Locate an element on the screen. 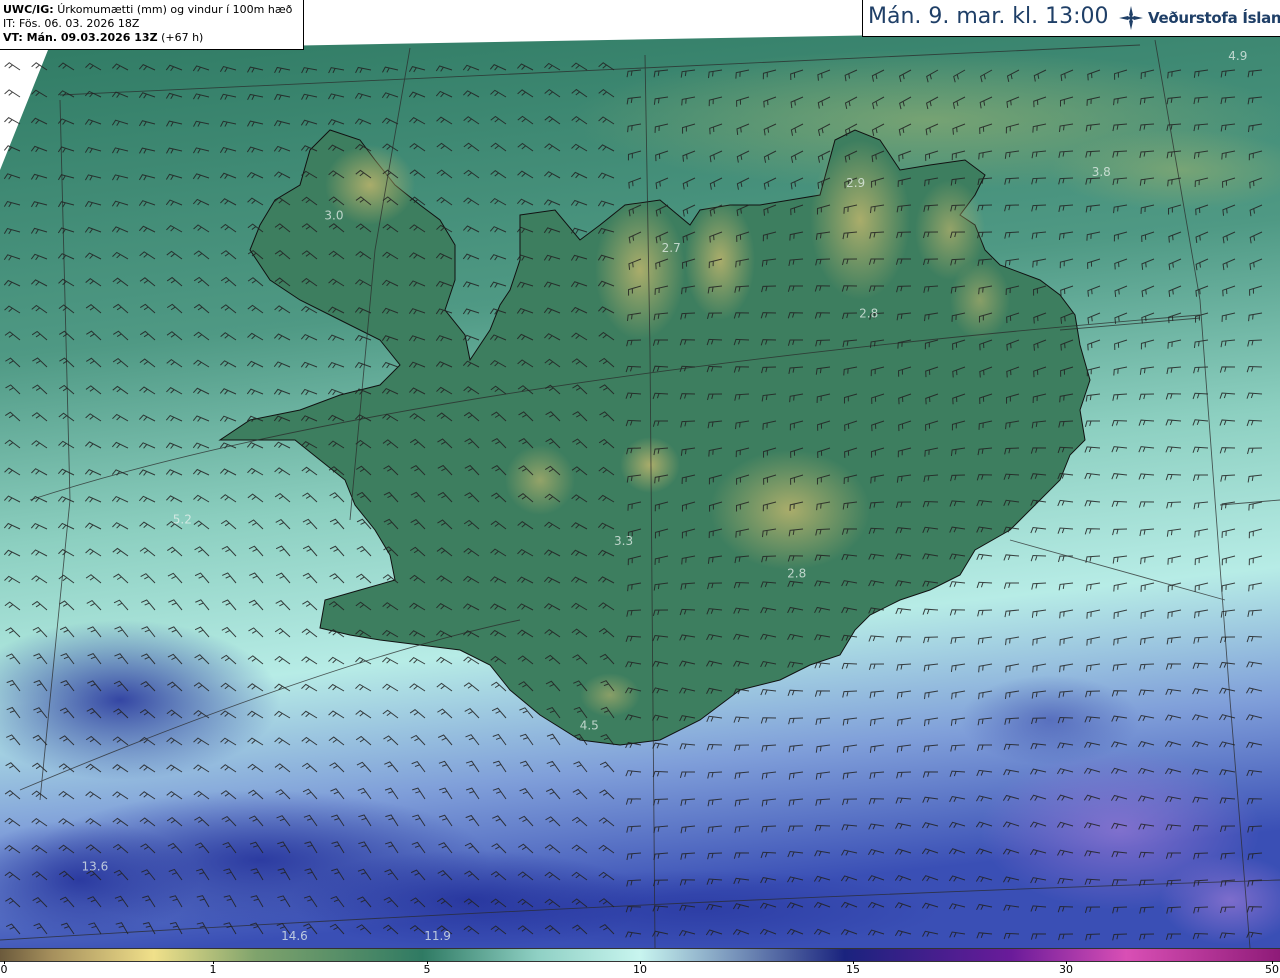 The image size is (1280, 978). colorbar-tick-label: 1 is located at coordinates (213, 969).